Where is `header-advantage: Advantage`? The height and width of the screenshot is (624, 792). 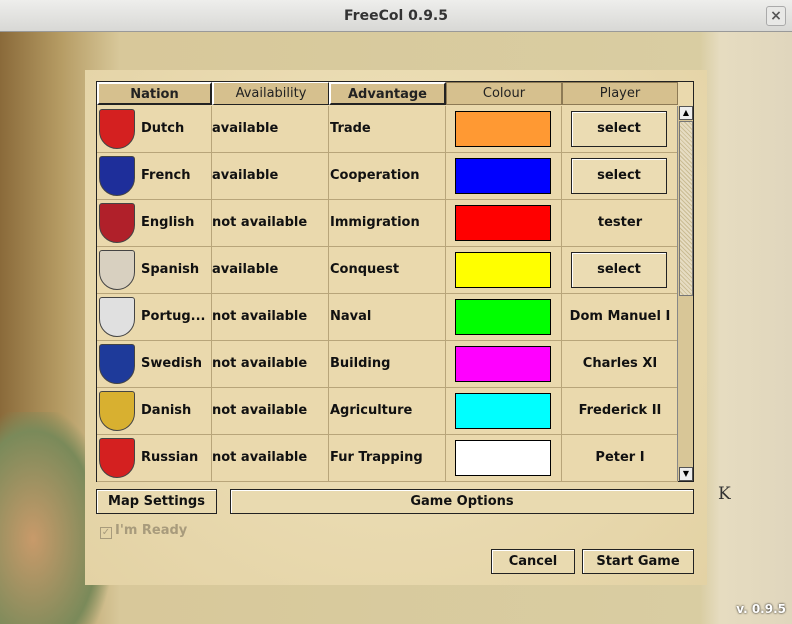 header-advantage: Advantage is located at coordinates (387, 93).